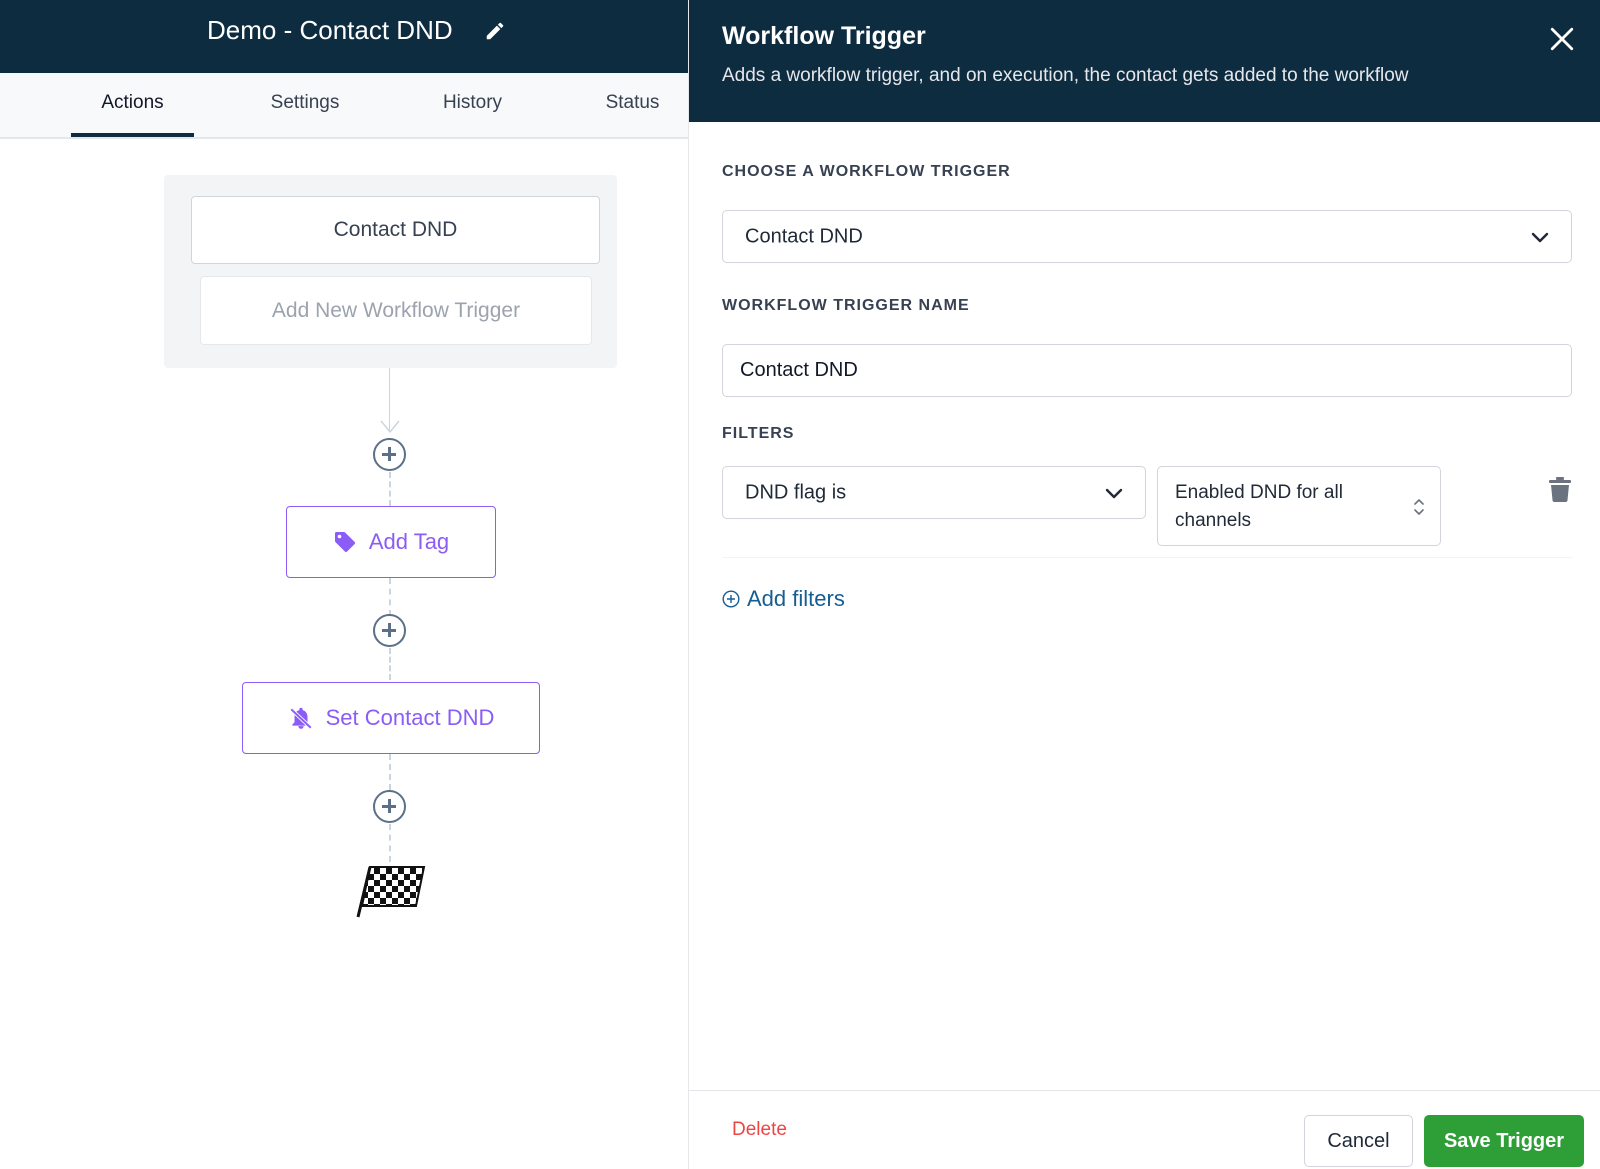 The height and width of the screenshot is (1169, 1600). Describe the element at coordinates (132, 106) in the screenshot. I see `tab-actions: Actions` at that location.